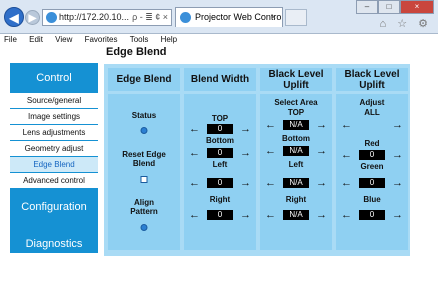 The width and height of the screenshot is (438, 298). I want to click on menu-bar: File Edit View Favorites Tools Help, so click(219, 39).